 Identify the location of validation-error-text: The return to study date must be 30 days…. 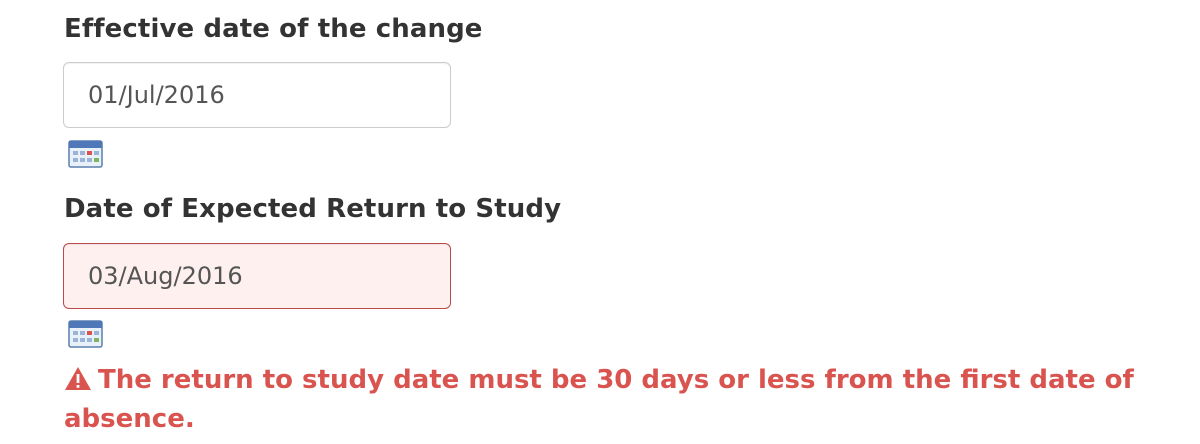
(599, 399).